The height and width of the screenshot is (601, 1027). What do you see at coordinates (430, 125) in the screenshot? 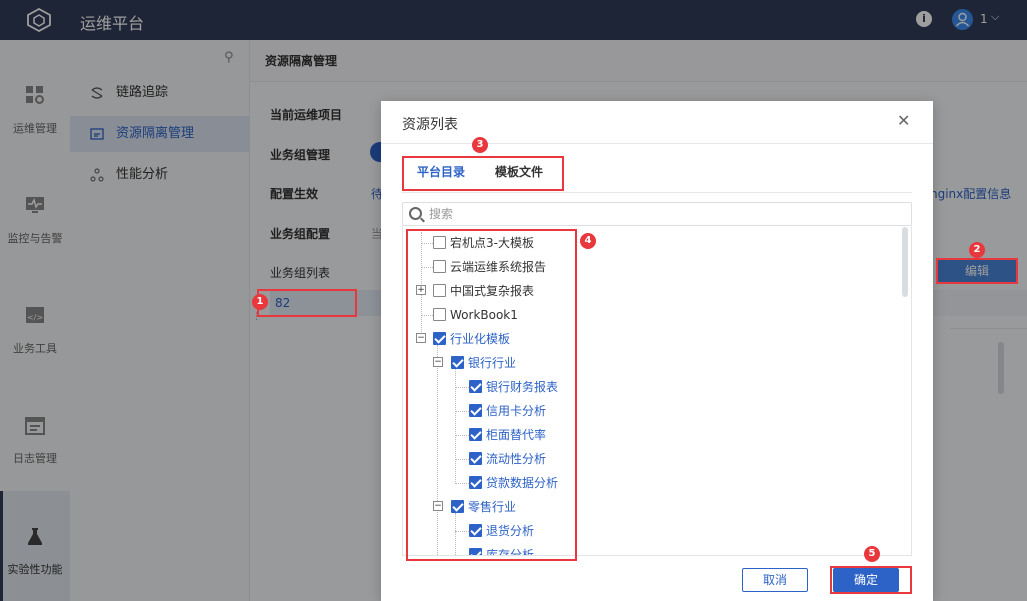
I see `dialog-title: 资源列表` at bounding box center [430, 125].